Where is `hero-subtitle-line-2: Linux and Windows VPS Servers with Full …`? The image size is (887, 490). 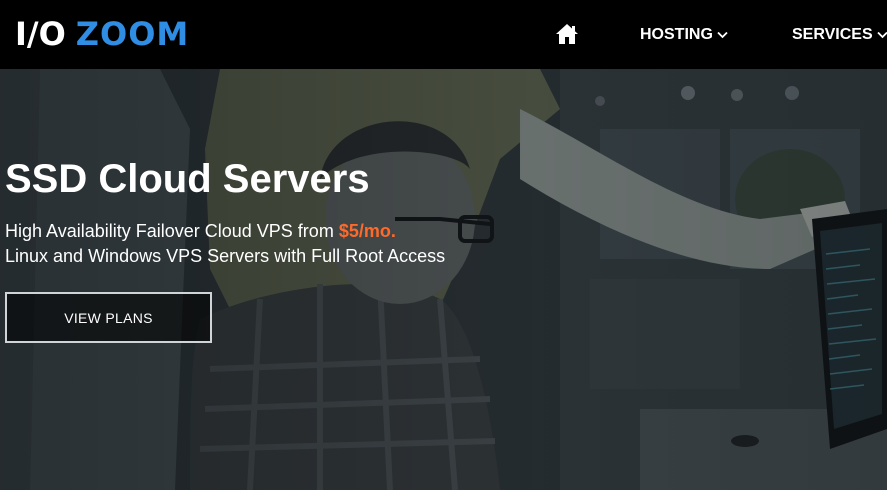
hero-subtitle-line-2: Linux and Windows VPS Servers with Full … is located at coordinates (225, 256).